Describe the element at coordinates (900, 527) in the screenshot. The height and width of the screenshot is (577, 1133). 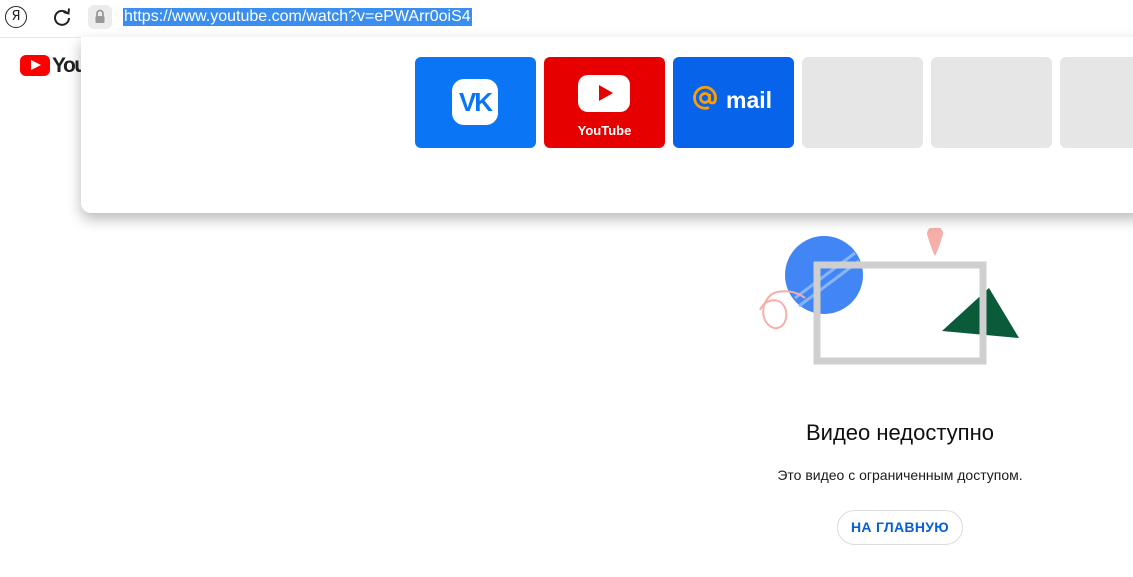
I see `go-home-button: НА ГЛАВНУЮ` at that location.